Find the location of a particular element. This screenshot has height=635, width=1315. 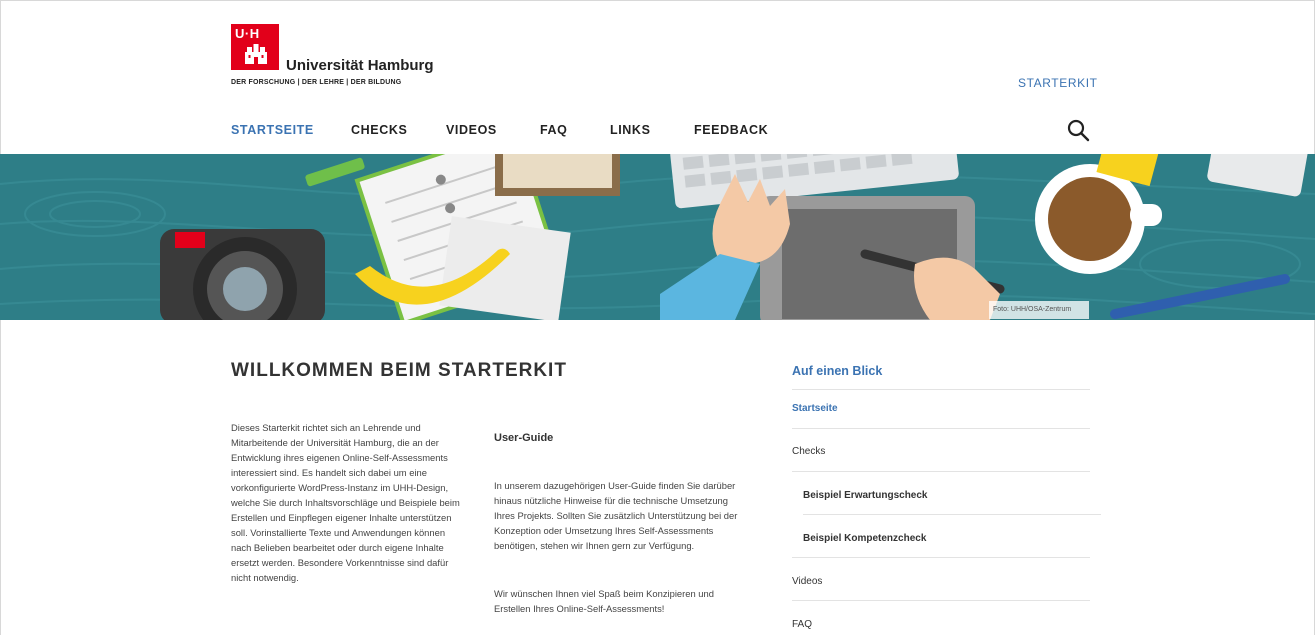

logo-name: Universität Hamburg is located at coordinates (360, 65).